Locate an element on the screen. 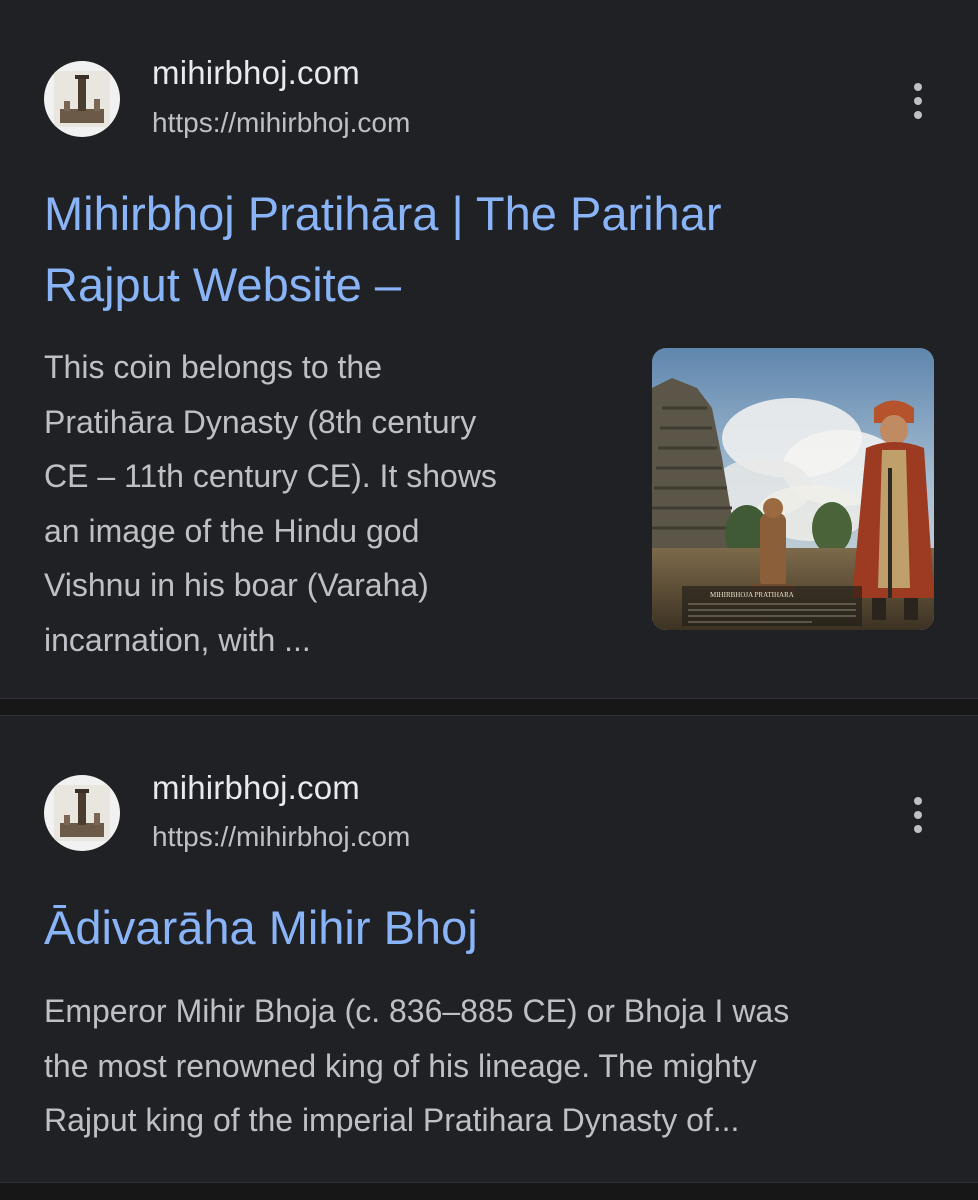 This screenshot has width=978, height=1200. painting-thumbnail: MIHIRBHOJA PRATIHARA is located at coordinates (793, 489).